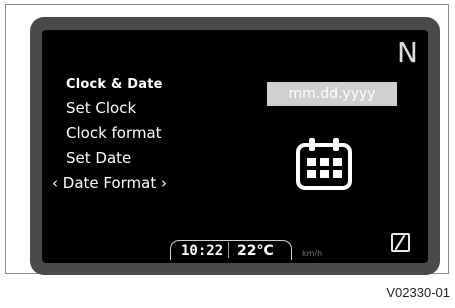  What do you see at coordinates (98, 158) in the screenshot?
I see `menu-item-set-date: Set Date` at bounding box center [98, 158].